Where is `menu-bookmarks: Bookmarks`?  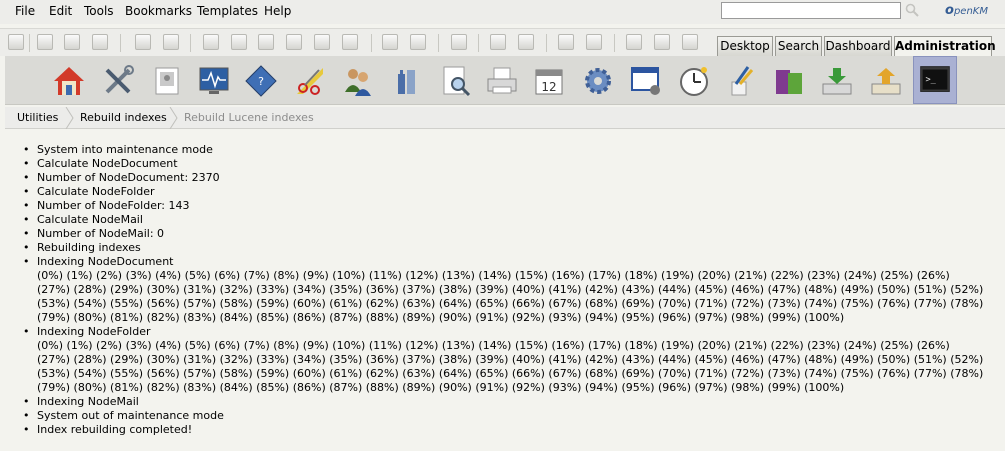
menu-bookmarks: Bookmarks is located at coordinates (158, 11).